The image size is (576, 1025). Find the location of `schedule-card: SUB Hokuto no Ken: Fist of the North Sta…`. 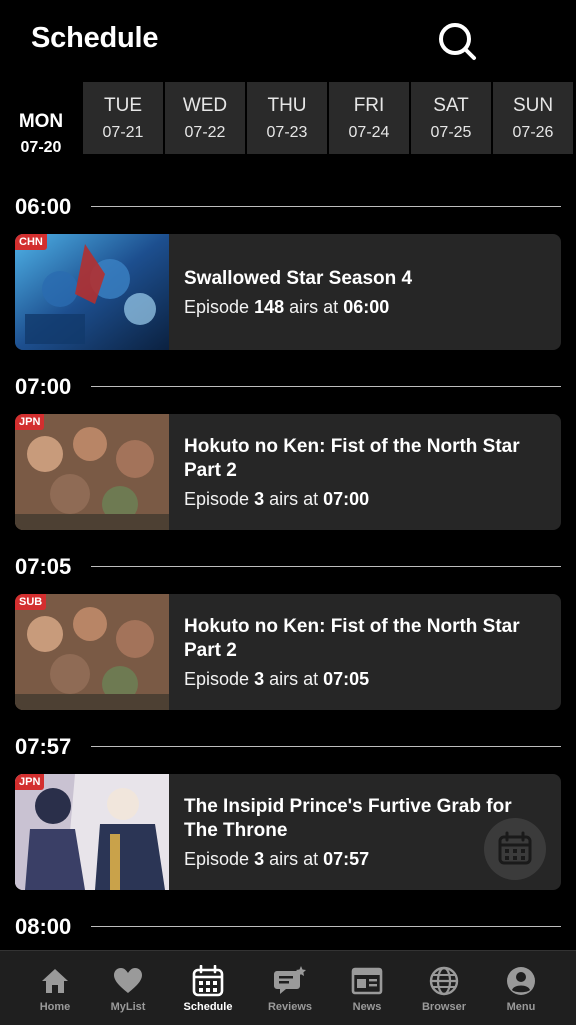

schedule-card: SUB Hokuto no Ken: Fist of the North Sta… is located at coordinates (288, 652).